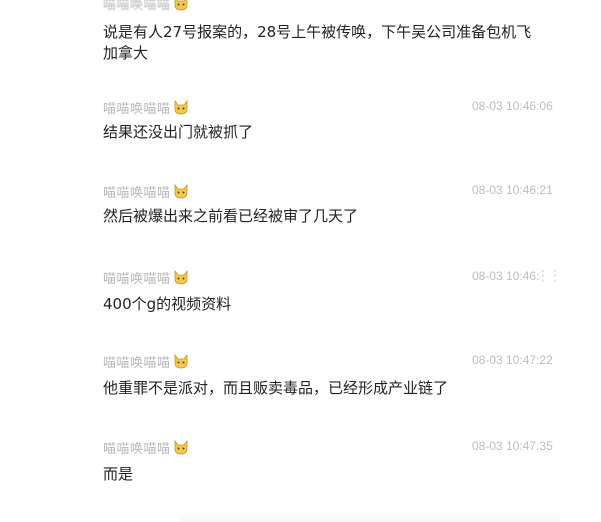  I want to click on timestamp: 08-03 10:47:22, so click(512, 360).